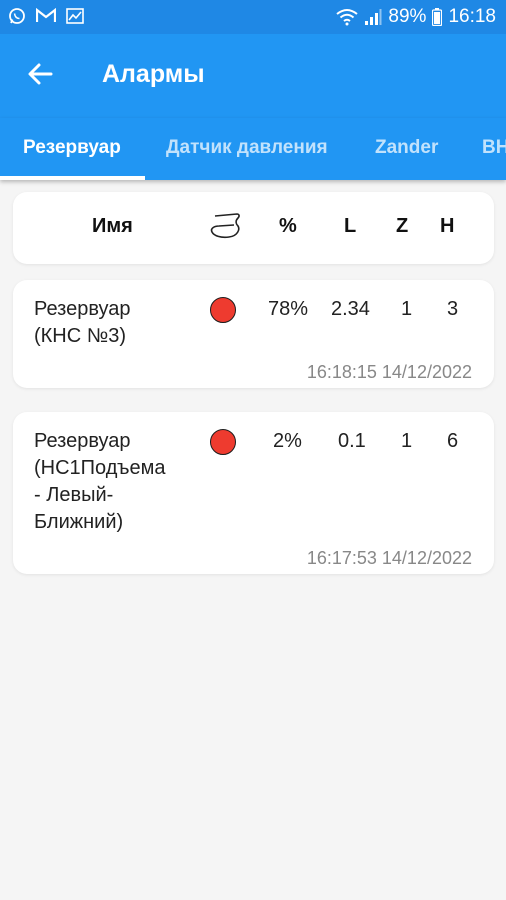  I want to click on tab-indicator, so click(72, 178).